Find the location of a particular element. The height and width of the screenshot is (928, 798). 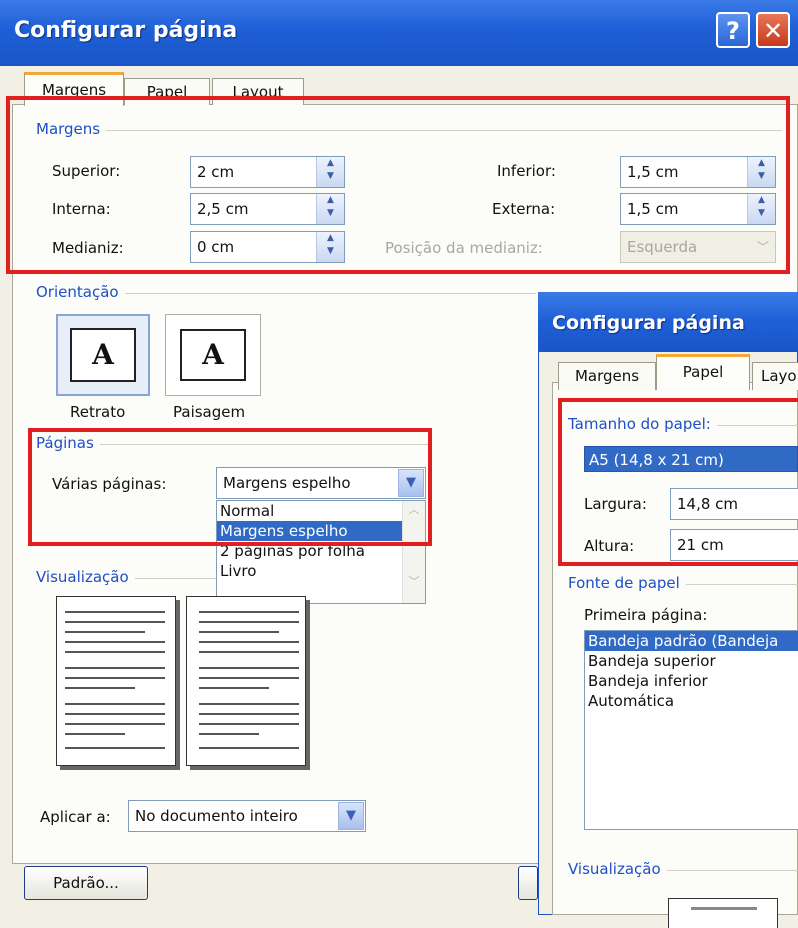

portrait-button: A is located at coordinates (103, 355).